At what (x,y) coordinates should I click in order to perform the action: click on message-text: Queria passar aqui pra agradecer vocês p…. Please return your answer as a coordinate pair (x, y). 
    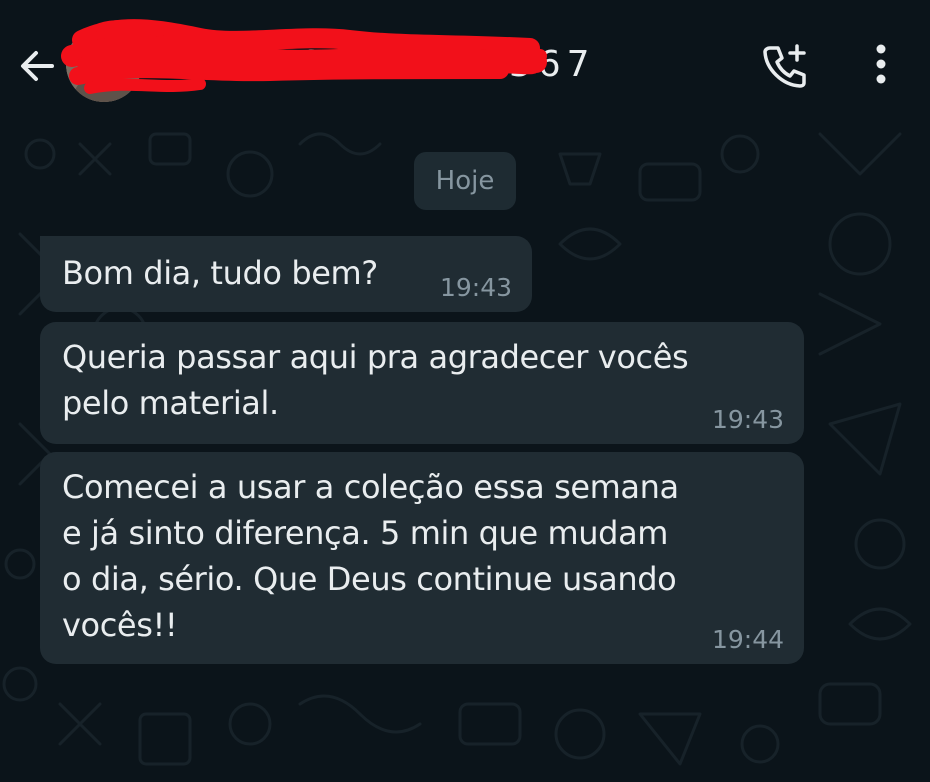
    Looking at the image, I should click on (375, 380).